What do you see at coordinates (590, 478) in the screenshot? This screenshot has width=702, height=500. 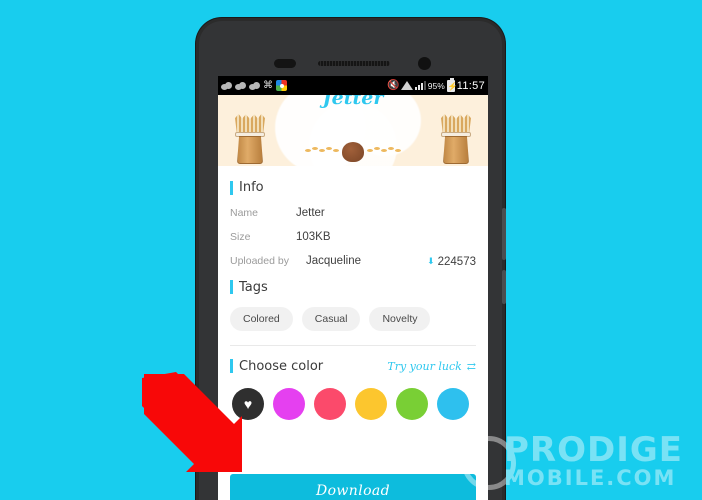 I see `watermark-line-2: MOBILE.COM` at bounding box center [590, 478].